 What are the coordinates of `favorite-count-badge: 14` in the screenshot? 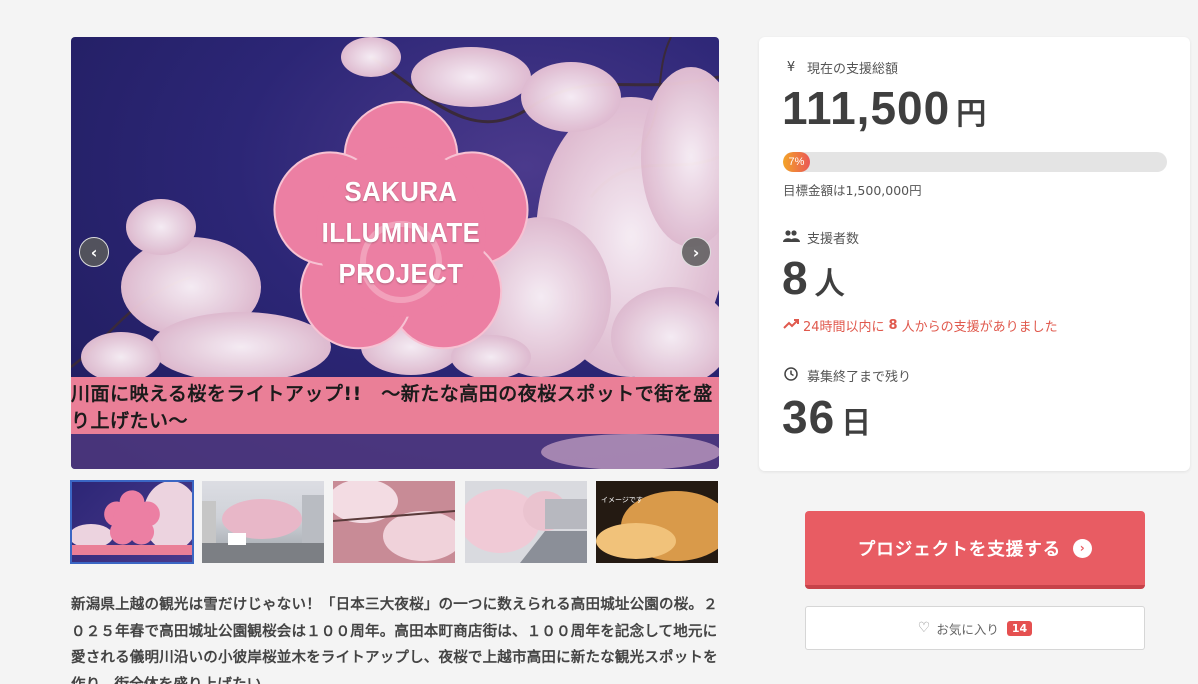 It's located at (1019, 628).